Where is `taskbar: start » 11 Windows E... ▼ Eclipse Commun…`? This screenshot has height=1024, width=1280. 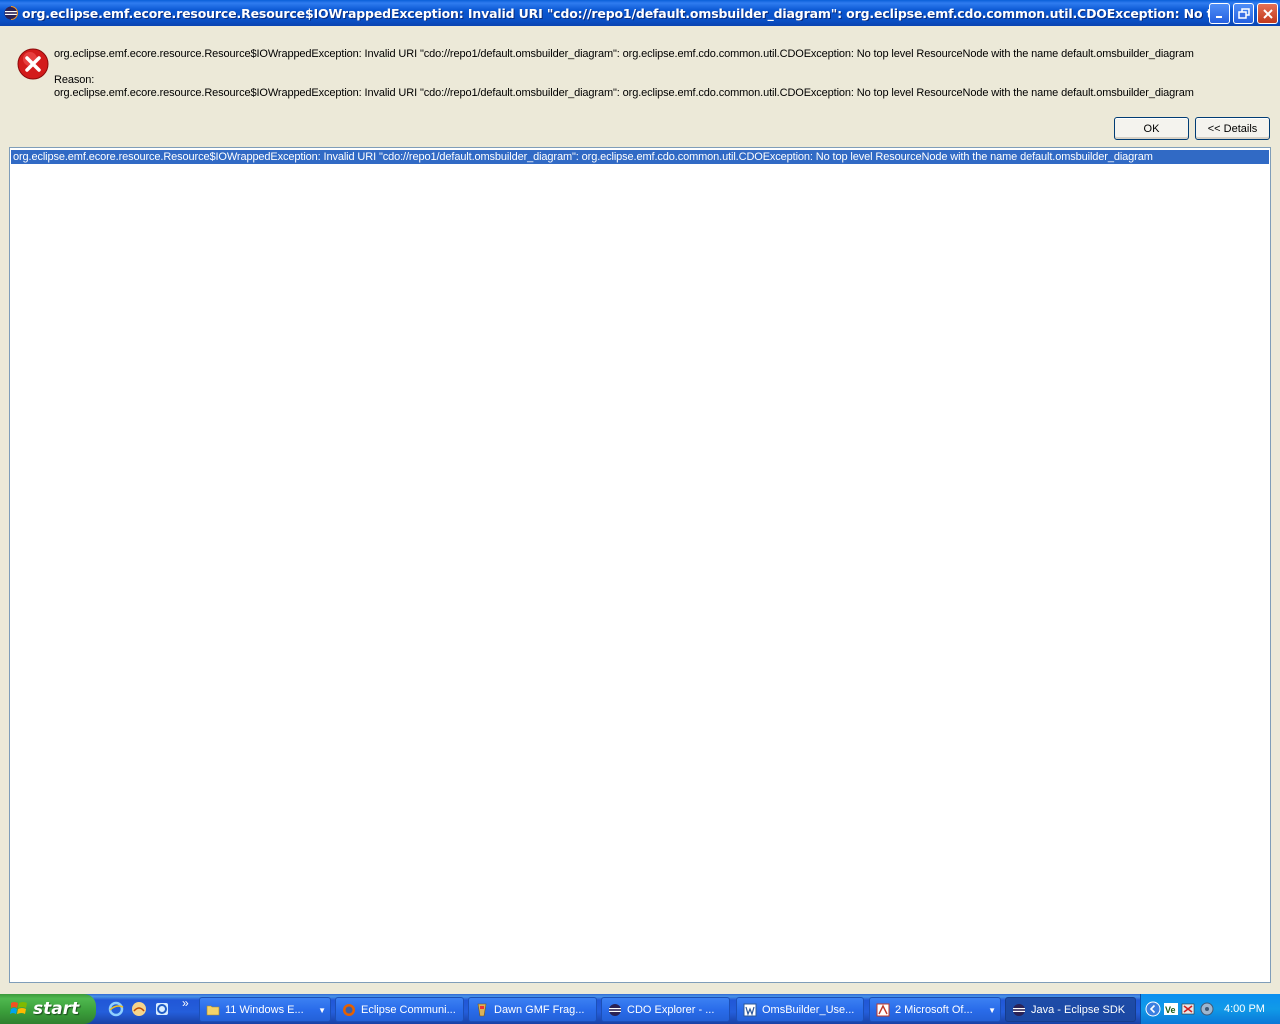
taskbar: start » 11 Windows E... ▼ Eclipse Commun… is located at coordinates (640, 1009).